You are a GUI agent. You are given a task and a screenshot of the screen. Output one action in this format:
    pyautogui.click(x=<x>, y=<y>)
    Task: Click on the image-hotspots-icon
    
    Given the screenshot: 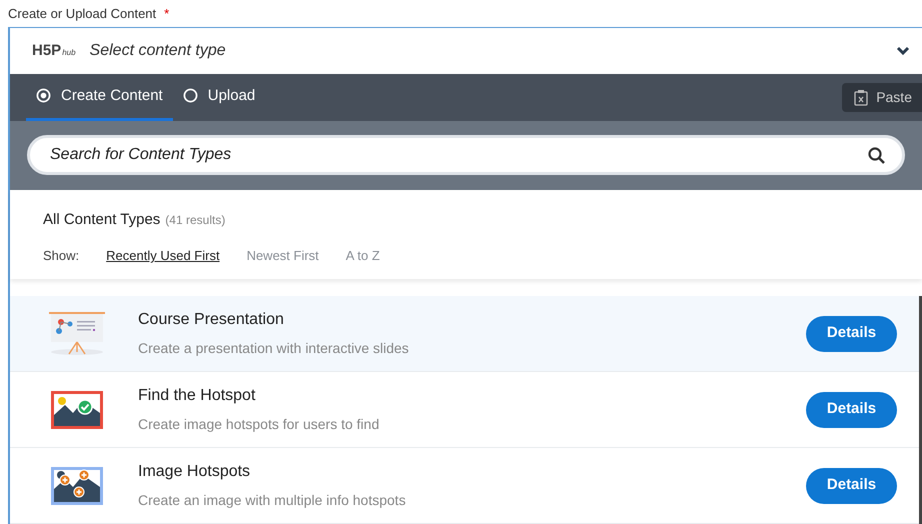 What is the action you would take?
    pyautogui.click(x=77, y=485)
    